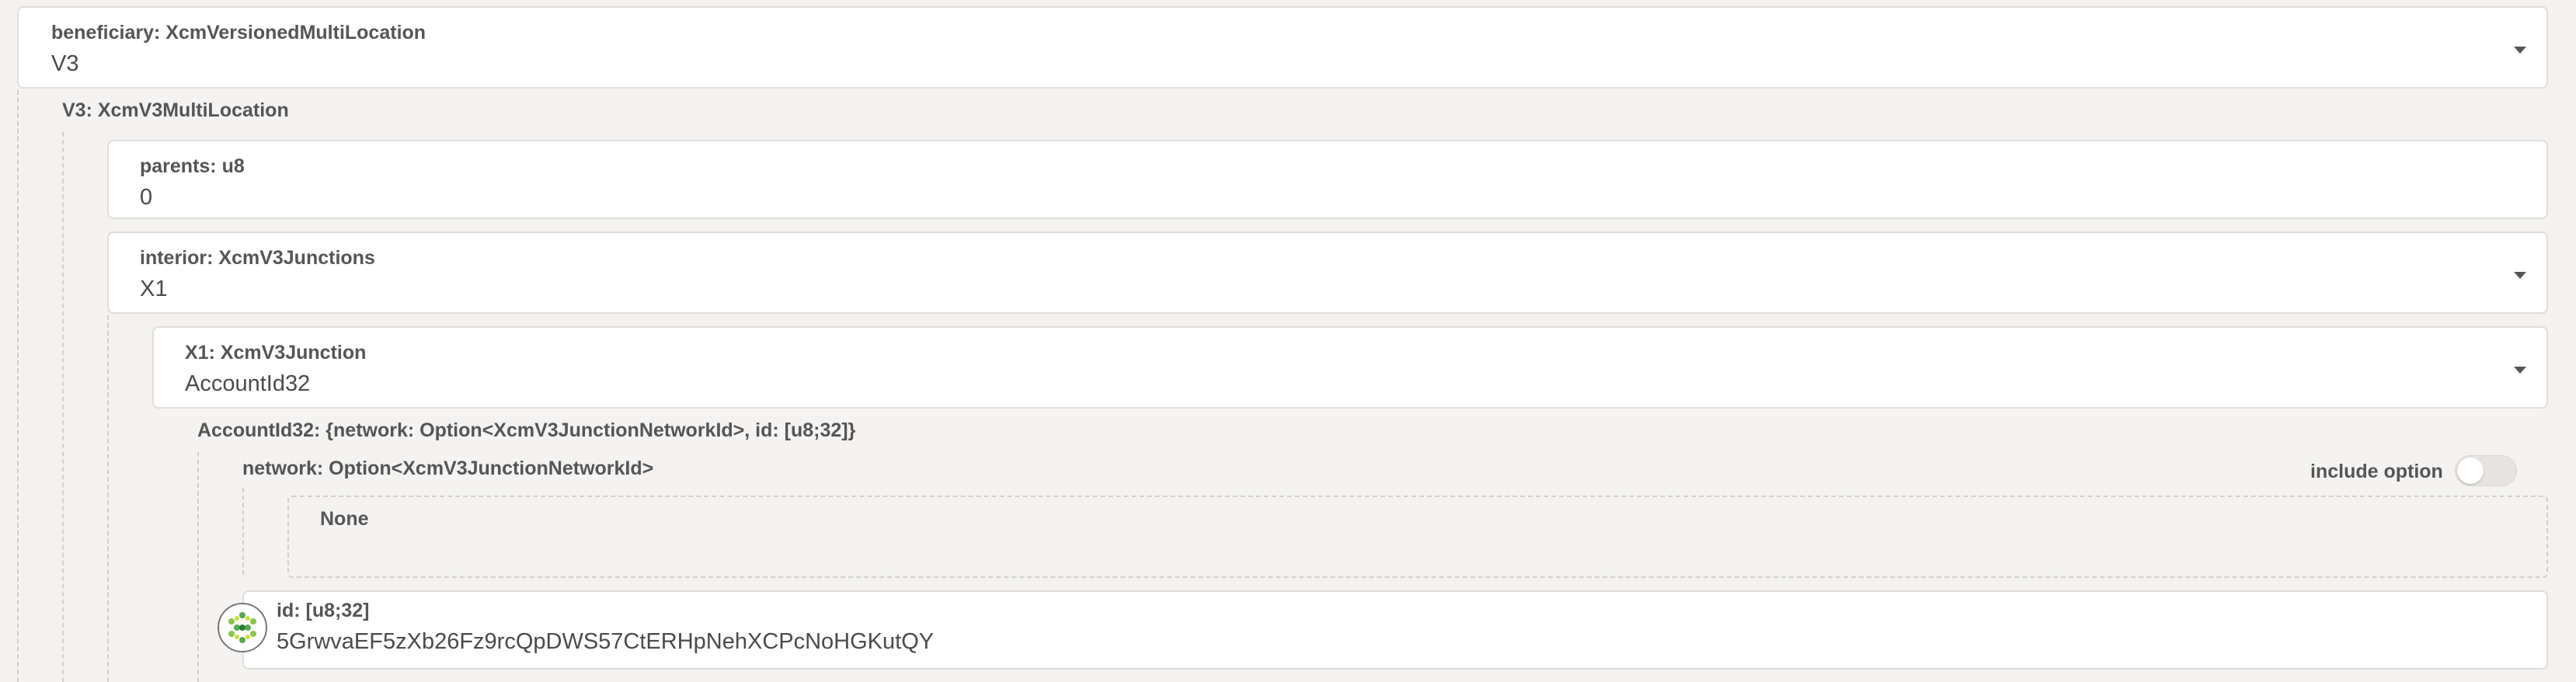 The image size is (2576, 682). I want to click on x1-value: AccountId32, so click(248, 383).